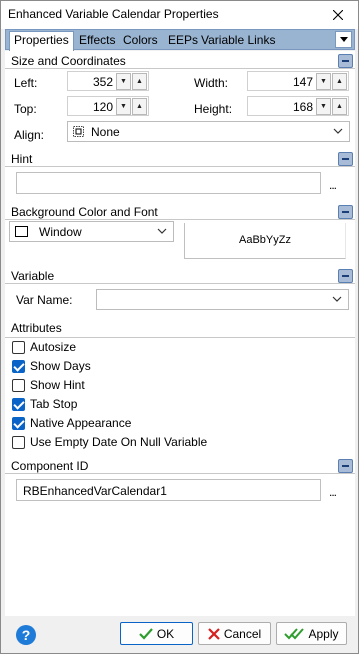 The width and height of the screenshot is (359, 654). Describe the element at coordinates (139, 81) in the screenshot. I see `left-increment-button: ▲` at that location.